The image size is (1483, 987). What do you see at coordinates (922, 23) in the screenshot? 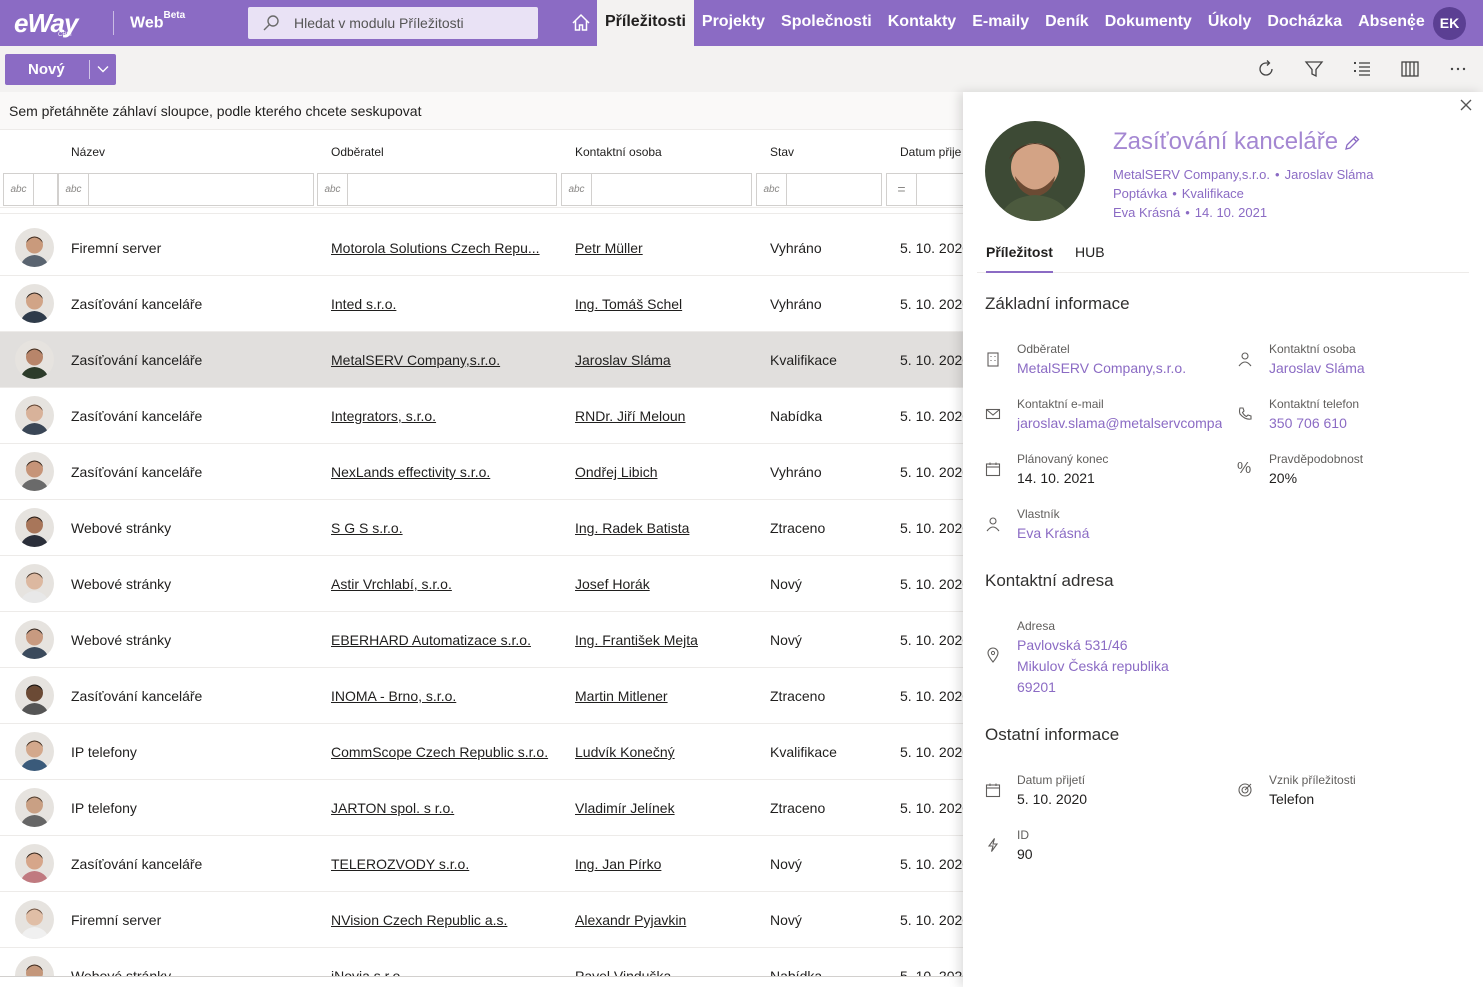
I see `nav-item-3: Kontakty` at bounding box center [922, 23].